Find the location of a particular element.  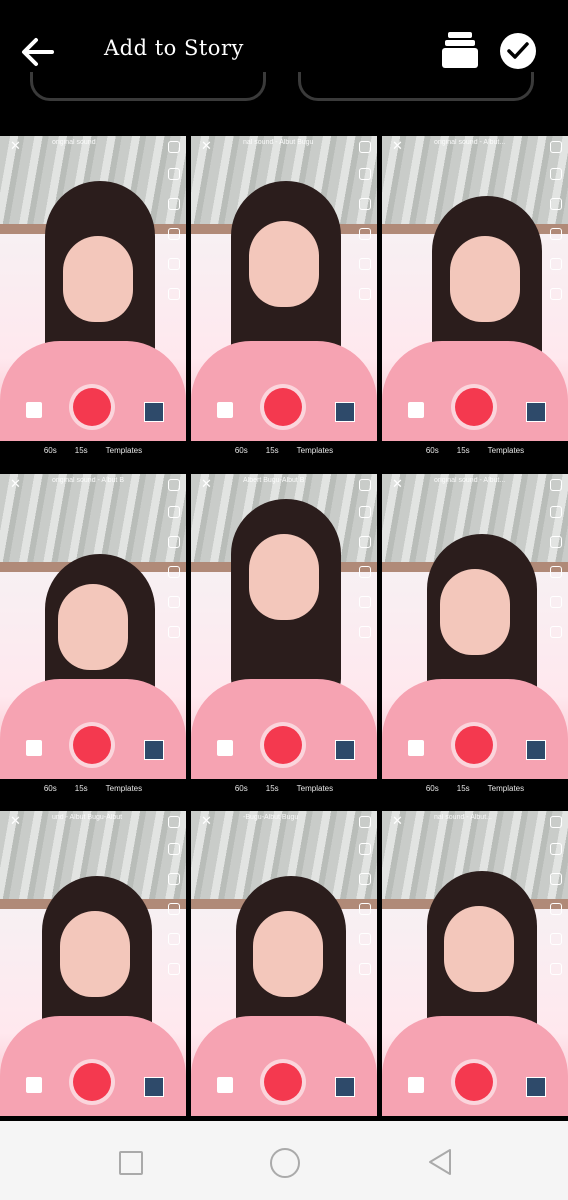

story-thumbnail: ✕ nal sound - Albut Bugu is located at coordinates (284, 288).